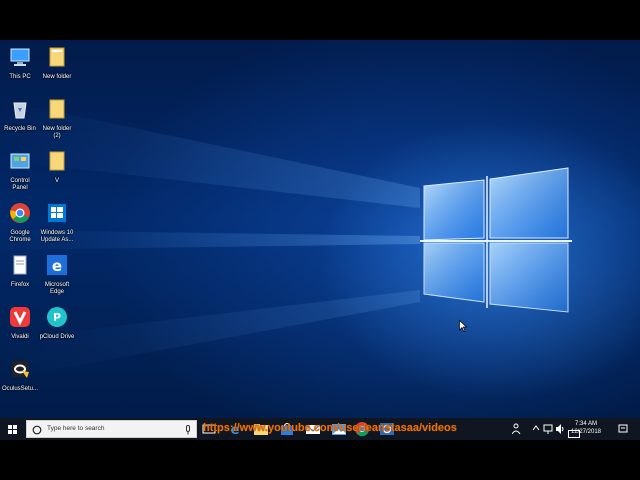 This screenshot has width=640, height=480. I want to click on desktop-icon-pcloud-drive: P pCloud Drive, so click(57, 323).